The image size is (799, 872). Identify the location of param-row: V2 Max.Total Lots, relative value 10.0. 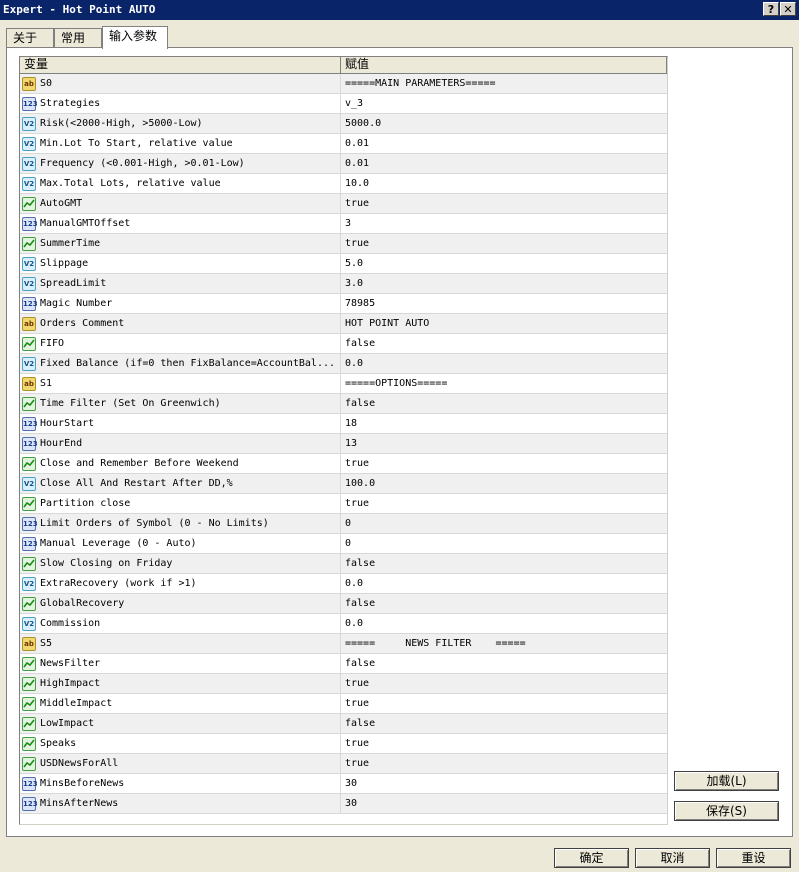
(343, 184).